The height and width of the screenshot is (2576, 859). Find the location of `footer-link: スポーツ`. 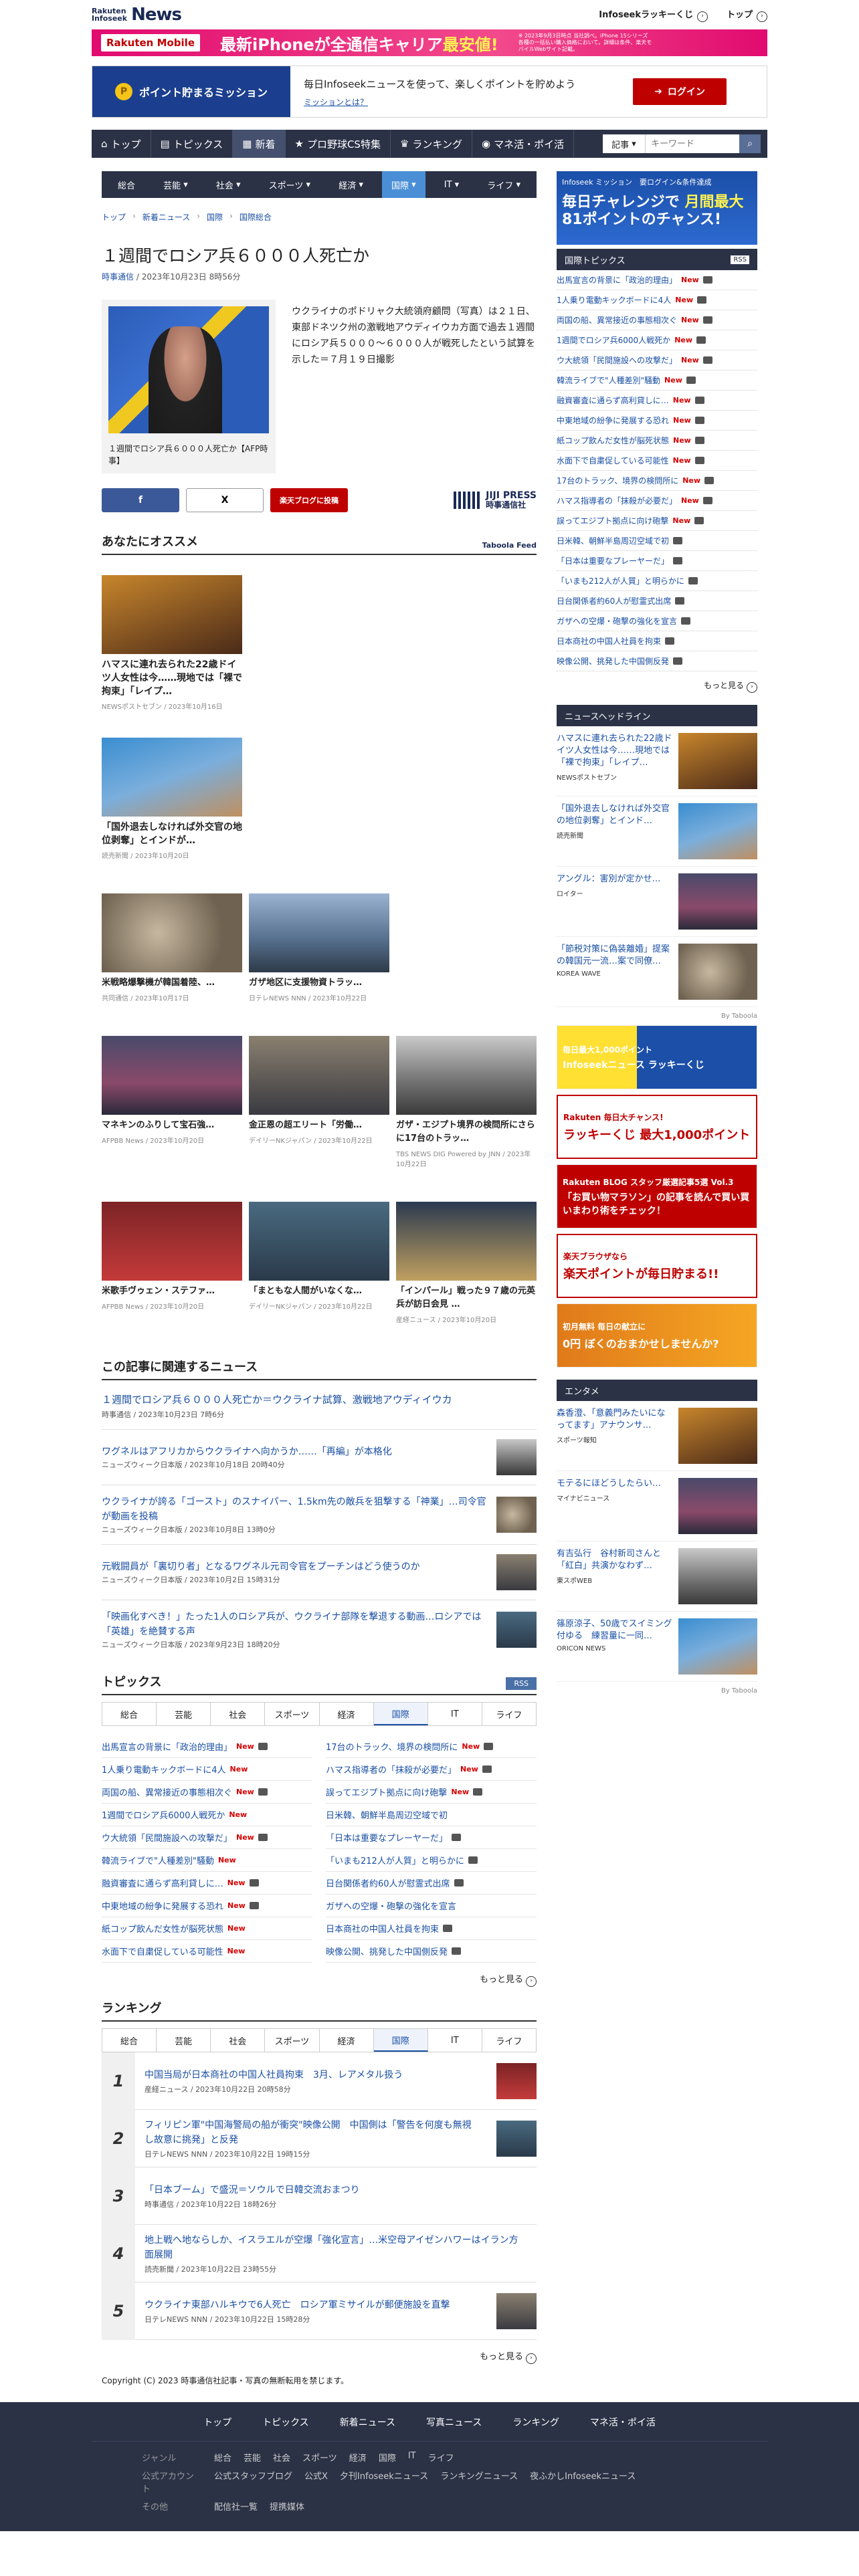

footer-link: スポーツ is located at coordinates (319, 2457).